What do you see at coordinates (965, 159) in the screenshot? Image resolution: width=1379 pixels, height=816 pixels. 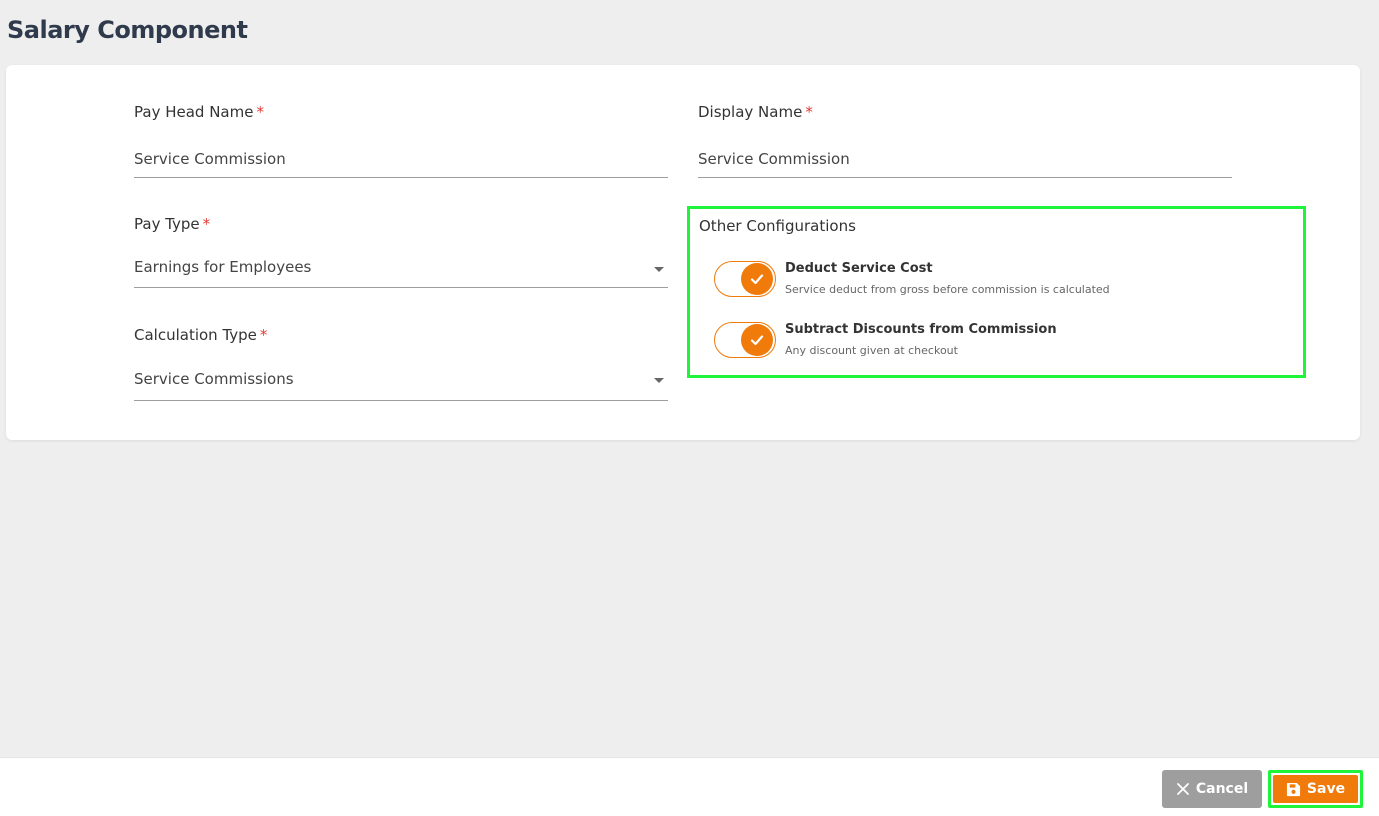 I see `display-name-input` at bounding box center [965, 159].